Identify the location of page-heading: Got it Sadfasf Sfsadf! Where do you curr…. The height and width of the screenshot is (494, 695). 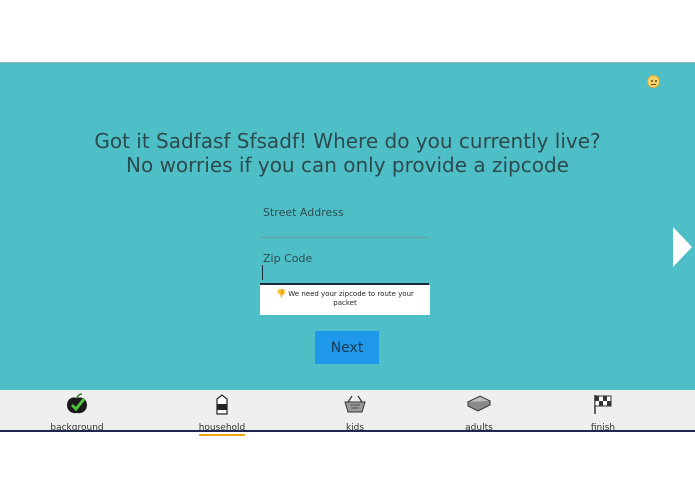
(347, 153).